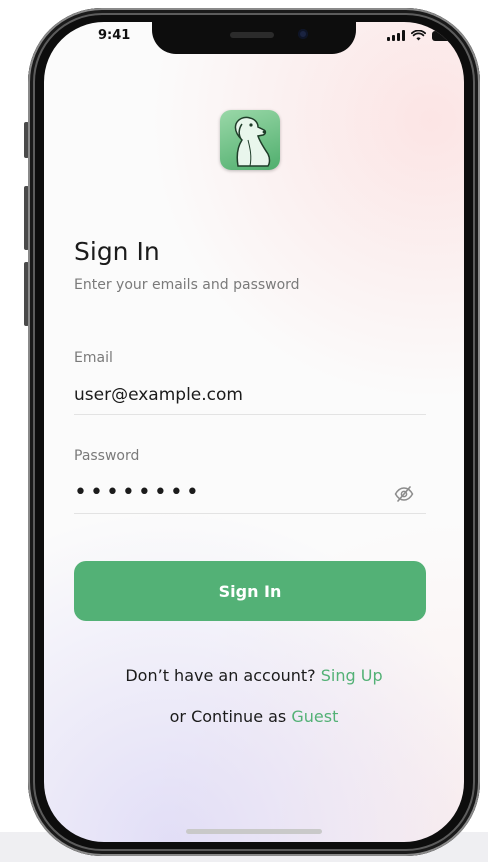 This screenshot has width=488, height=862. Describe the element at coordinates (228, 716) in the screenshot. I see `guest-prompt-text: or Continue as` at that location.